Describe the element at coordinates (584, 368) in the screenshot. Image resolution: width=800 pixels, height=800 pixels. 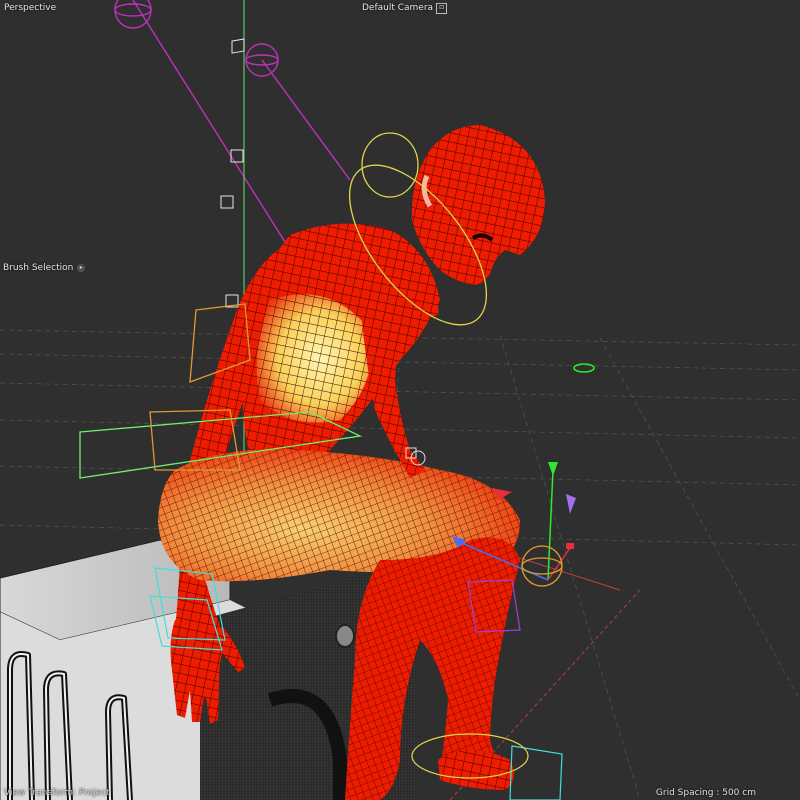
I see `null-object-marker` at that location.